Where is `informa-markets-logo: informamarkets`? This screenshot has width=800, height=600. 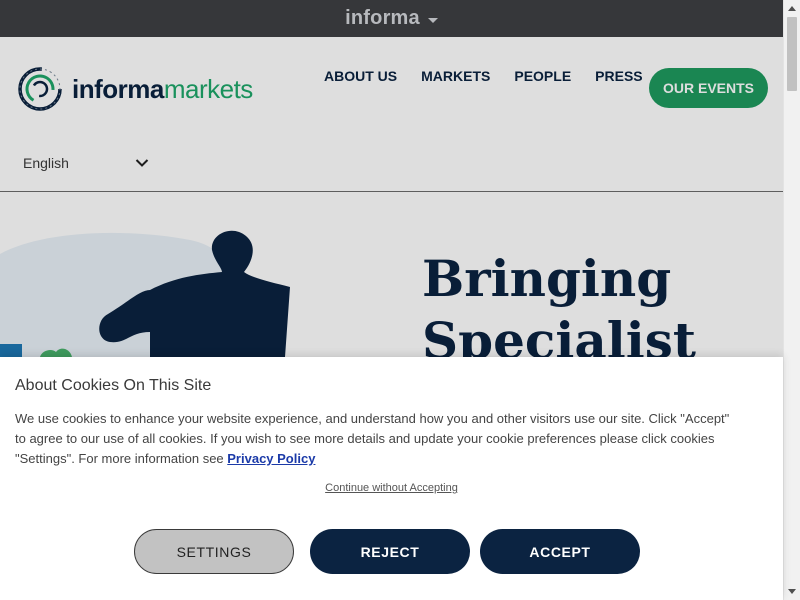 informa-markets-logo: informamarkets is located at coordinates (134, 89).